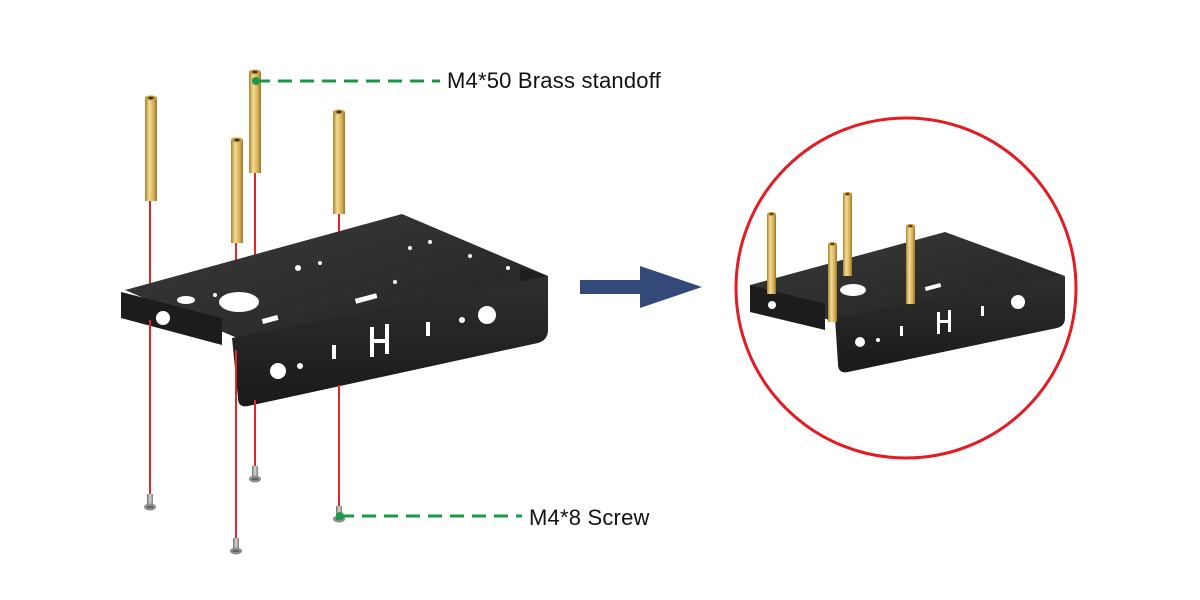 This screenshot has height=600, width=1200. I want to click on screw-callout-label: M4*8 Screw, so click(589, 517).